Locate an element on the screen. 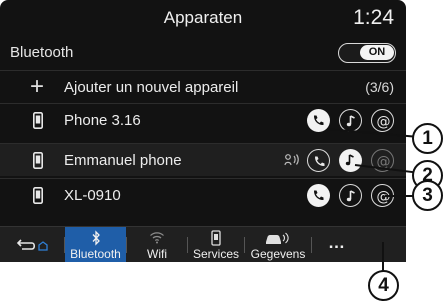 Image resolution: width=446 pixels, height=303 pixels. back-arrow-icon is located at coordinates (32, 245).